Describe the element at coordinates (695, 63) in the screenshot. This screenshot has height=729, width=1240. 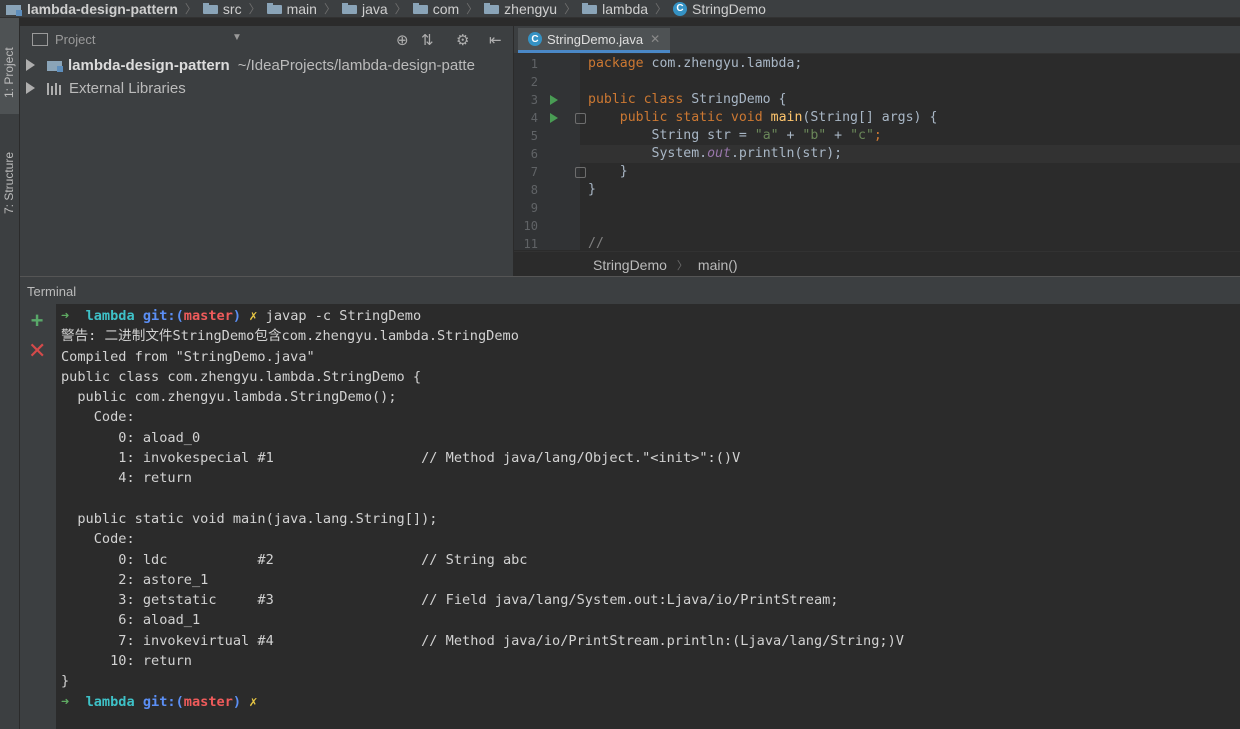
I see `code-line-1: package com.zhengyu.lambda;` at that location.